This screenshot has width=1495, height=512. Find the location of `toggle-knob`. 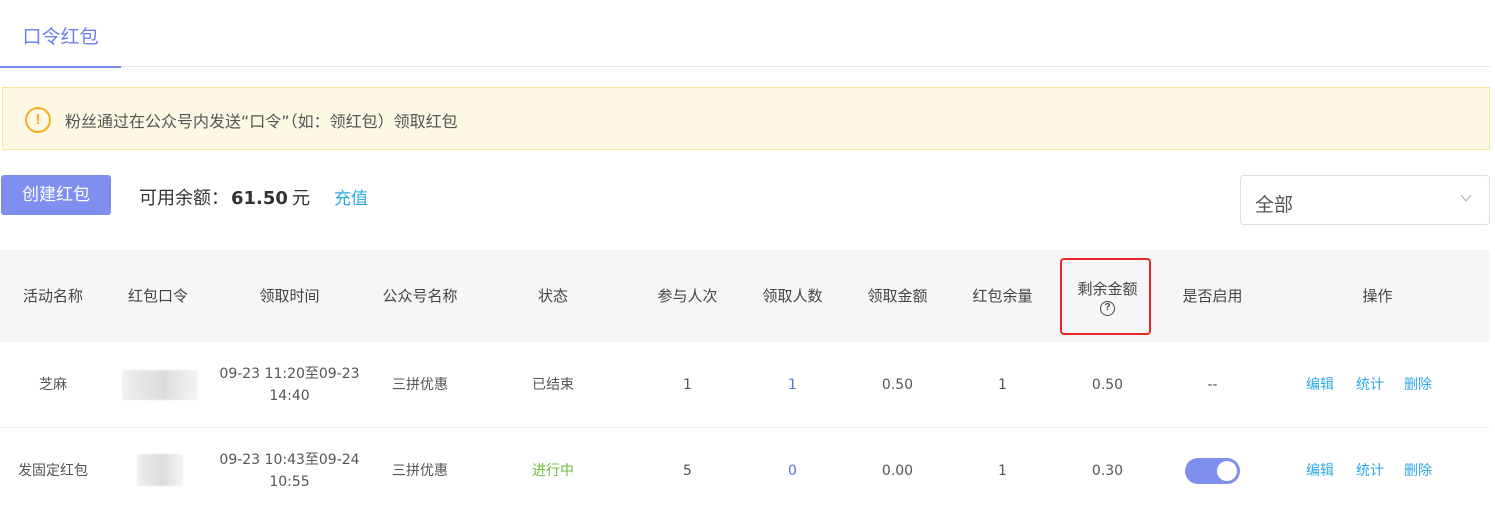

toggle-knob is located at coordinates (1227, 471).